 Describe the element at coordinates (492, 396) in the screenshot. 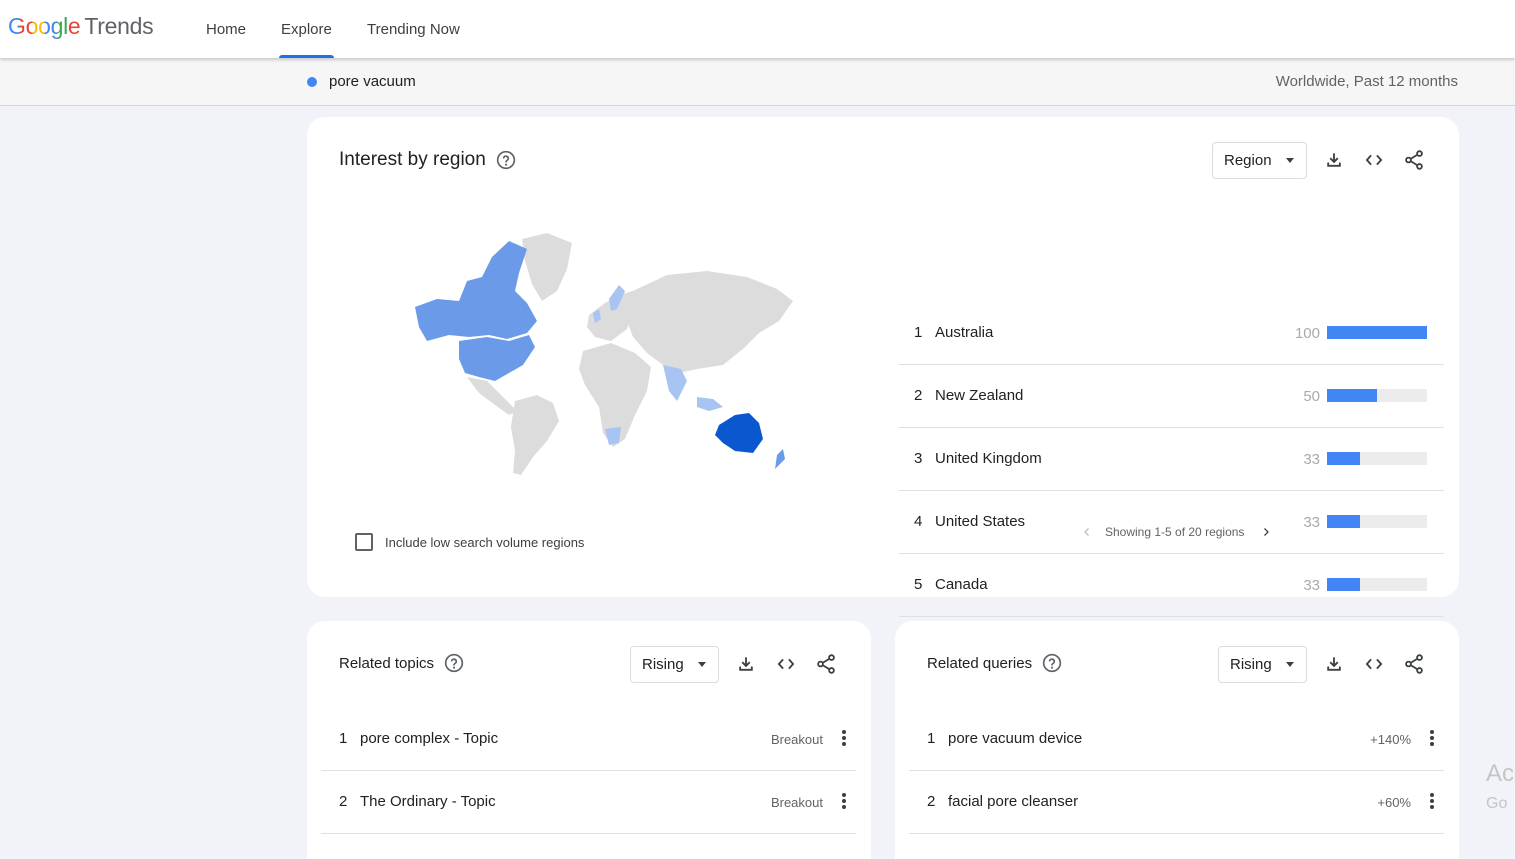

I see `map-mexico` at that location.